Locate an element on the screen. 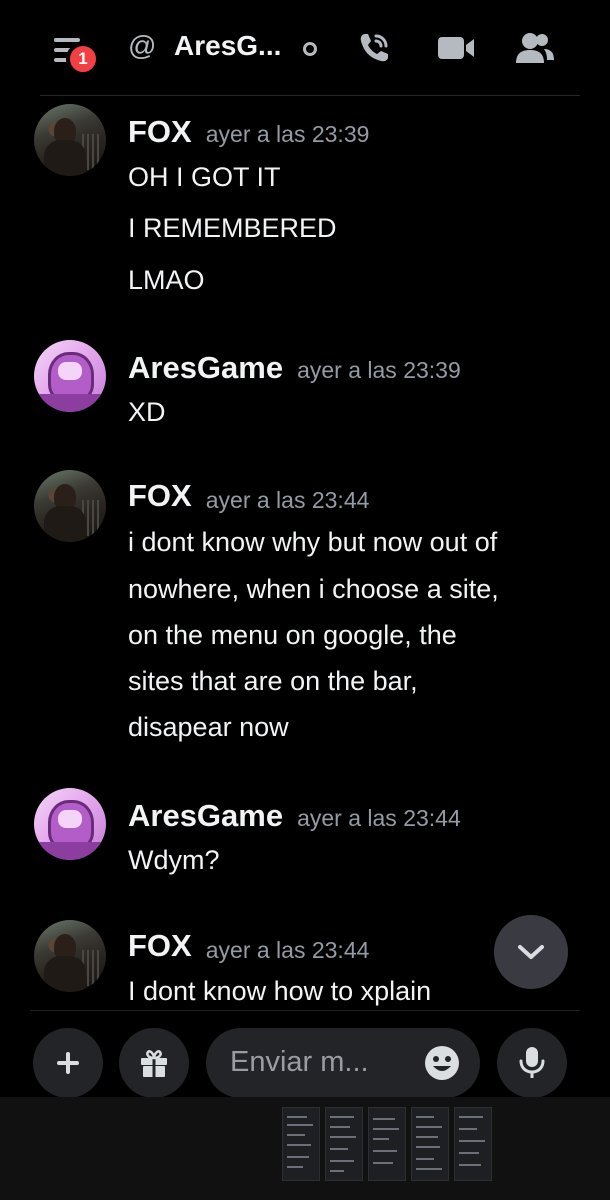 This screenshot has width=610, height=1200. gift-button is located at coordinates (154, 1063).